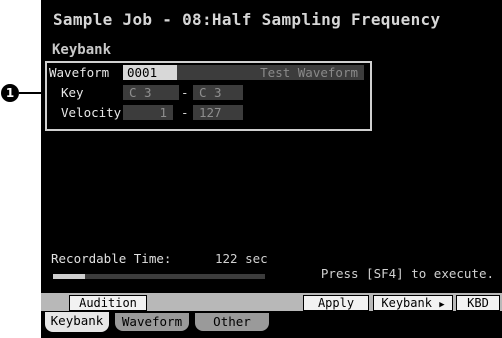 This screenshot has width=502, height=338. I want to click on key-high-field: C 3, so click(218, 92).